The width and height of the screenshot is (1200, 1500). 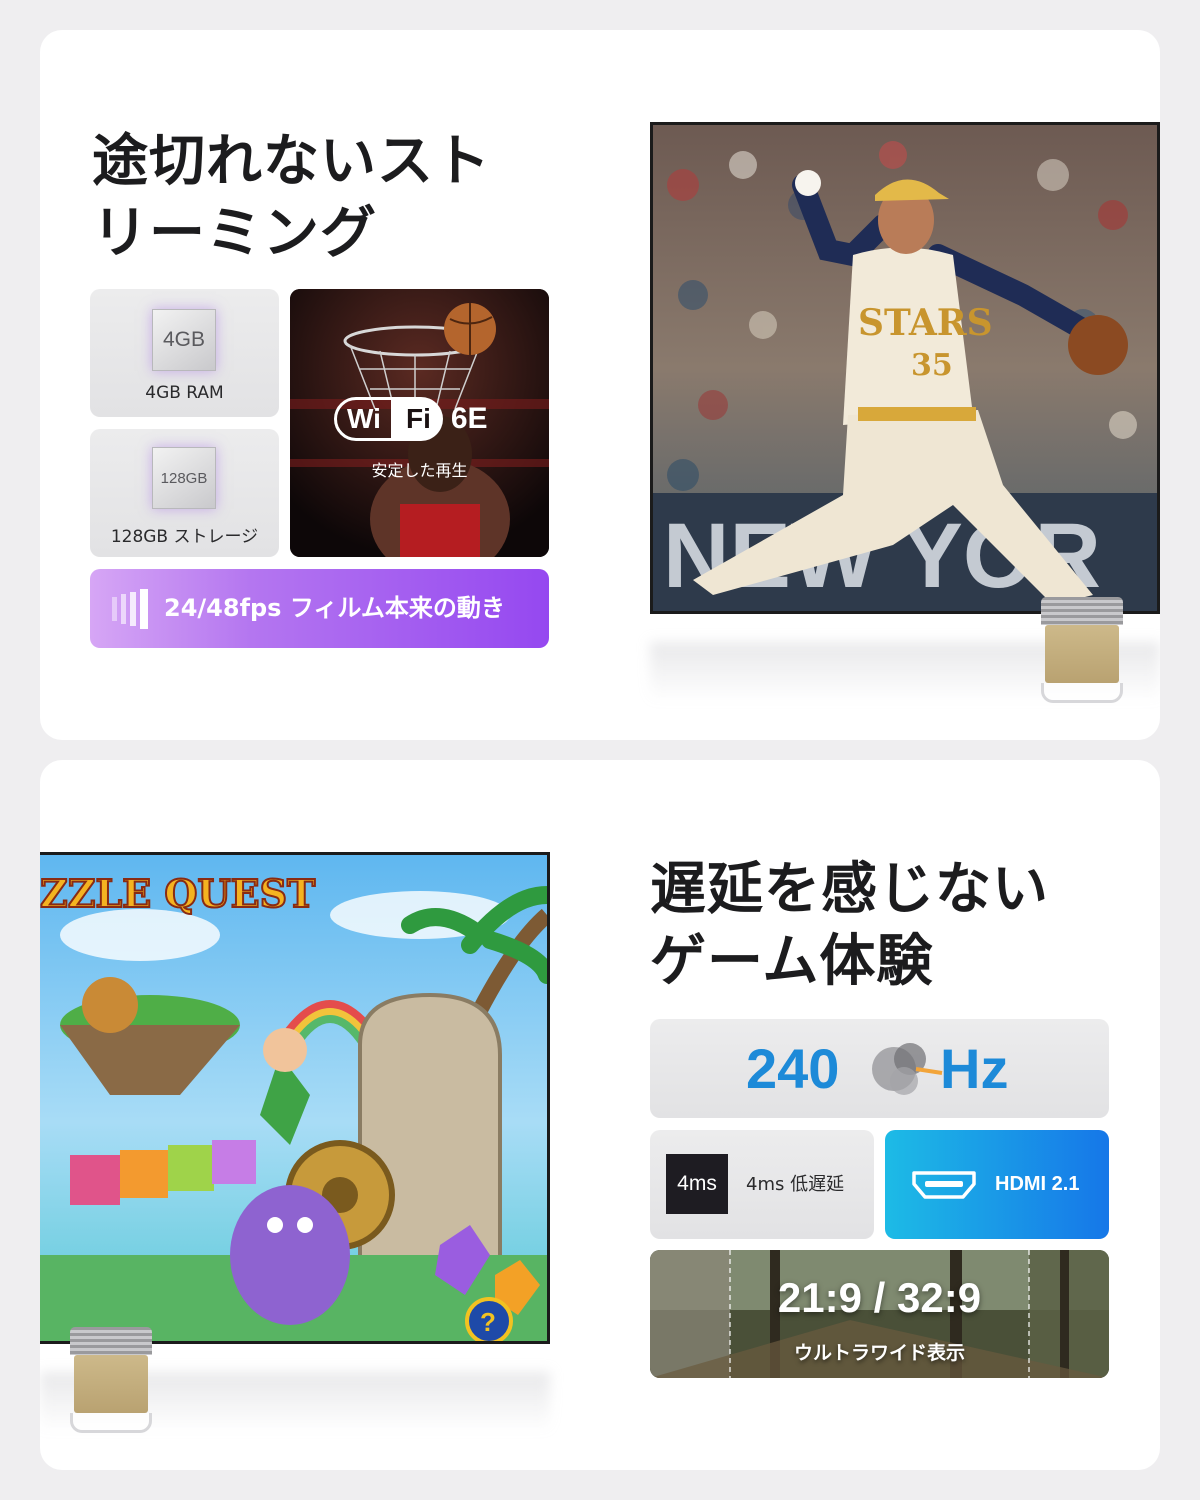 What do you see at coordinates (334, 608) in the screenshot?
I see `fps-label: 24/48fps フィルム本来の動き` at bounding box center [334, 608].